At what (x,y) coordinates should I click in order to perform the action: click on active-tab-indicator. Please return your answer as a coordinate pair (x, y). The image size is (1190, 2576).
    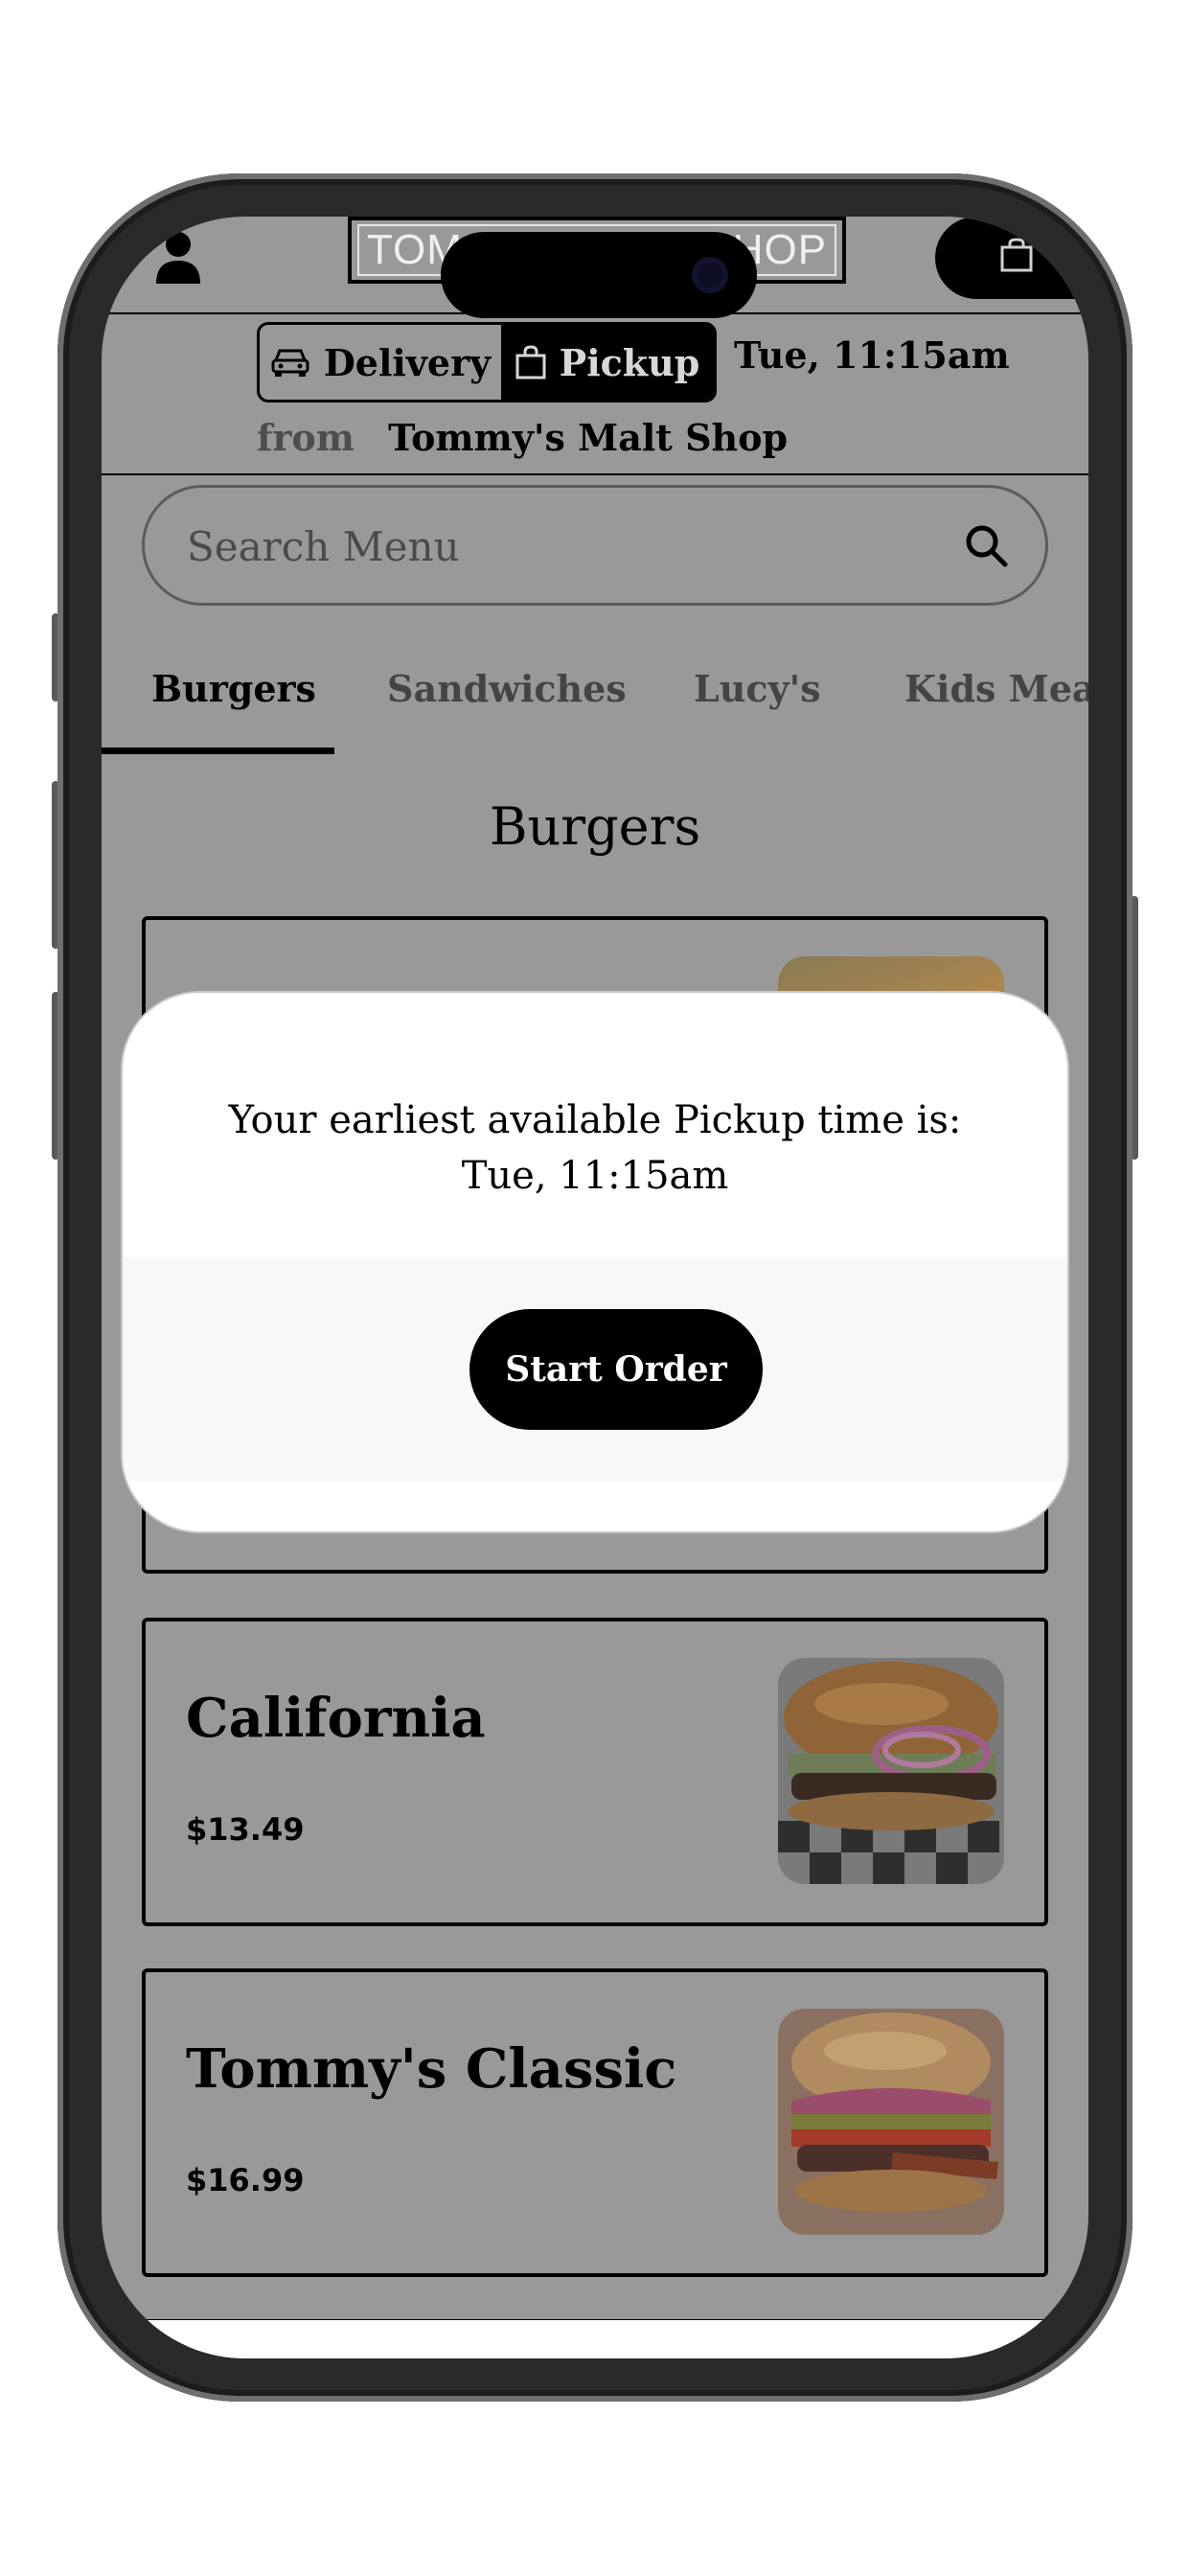
    Looking at the image, I should click on (218, 751).